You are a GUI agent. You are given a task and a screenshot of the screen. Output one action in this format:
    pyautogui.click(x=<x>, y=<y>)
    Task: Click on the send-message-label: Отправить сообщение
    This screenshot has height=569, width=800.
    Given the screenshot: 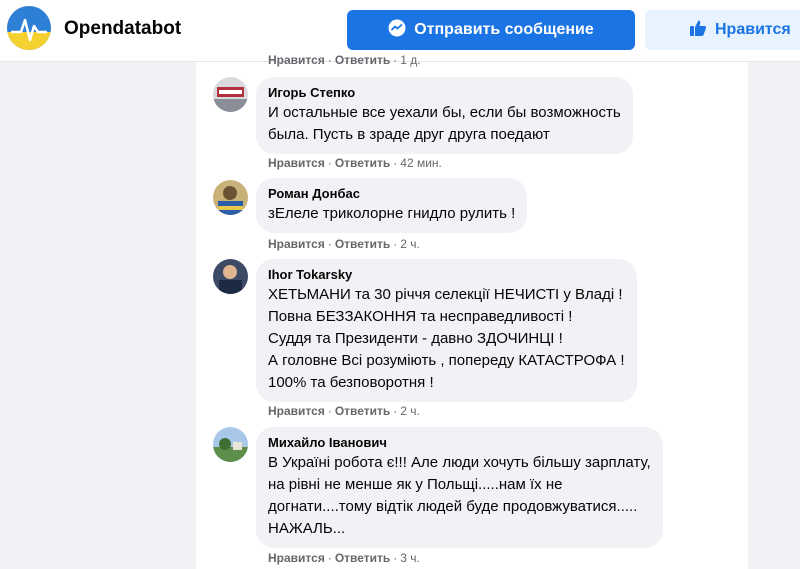 What is the action you would take?
    pyautogui.click(x=504, y=29)
    